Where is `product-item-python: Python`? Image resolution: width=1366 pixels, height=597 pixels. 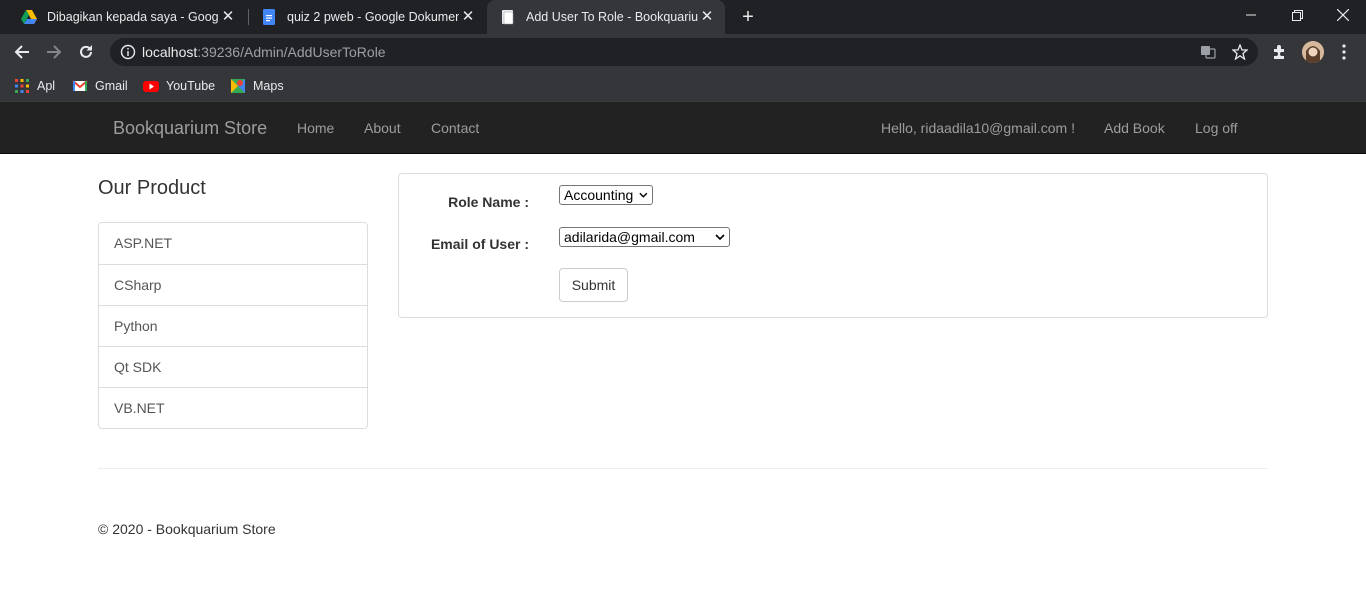
product-item-python: Python is located at coordinates (233, 325).